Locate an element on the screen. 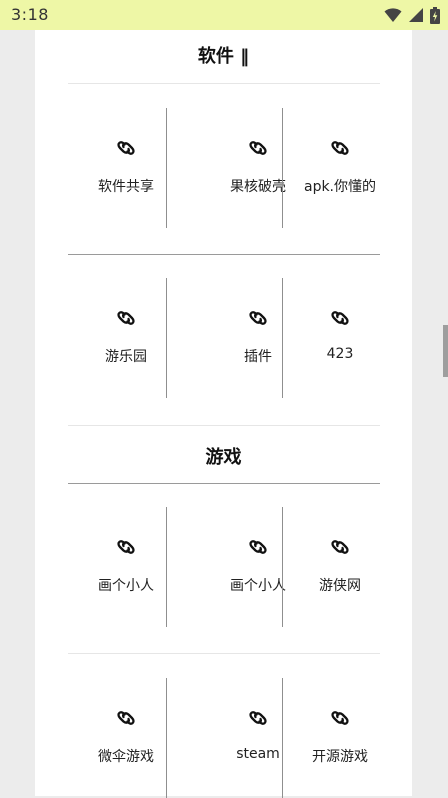  grid-item-label: 开源游戏 is located at coordinates (340, 757).